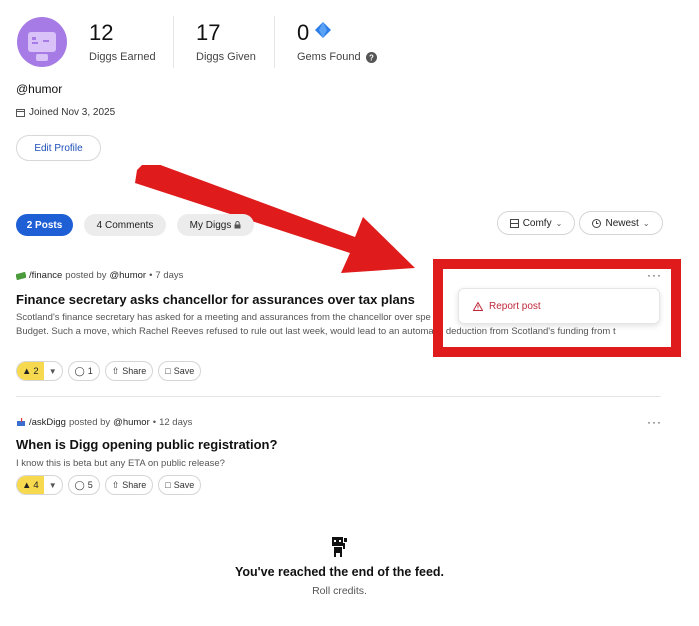 This screenshot has height=626, width=699. What do you see at coordinates (20, 113) in the screenshot?
I see `calendar-icon` at bounding box center [20, 113].